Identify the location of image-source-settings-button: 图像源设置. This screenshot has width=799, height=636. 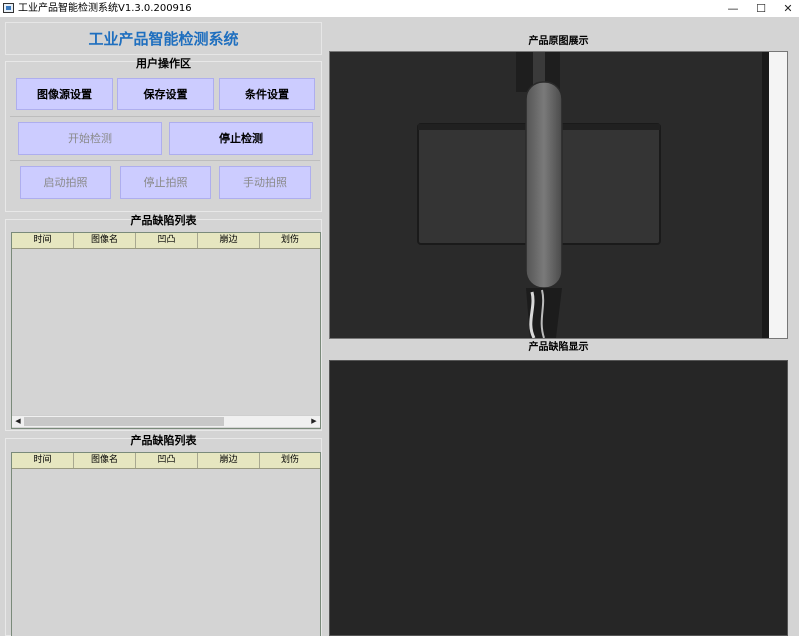
(64, 94).